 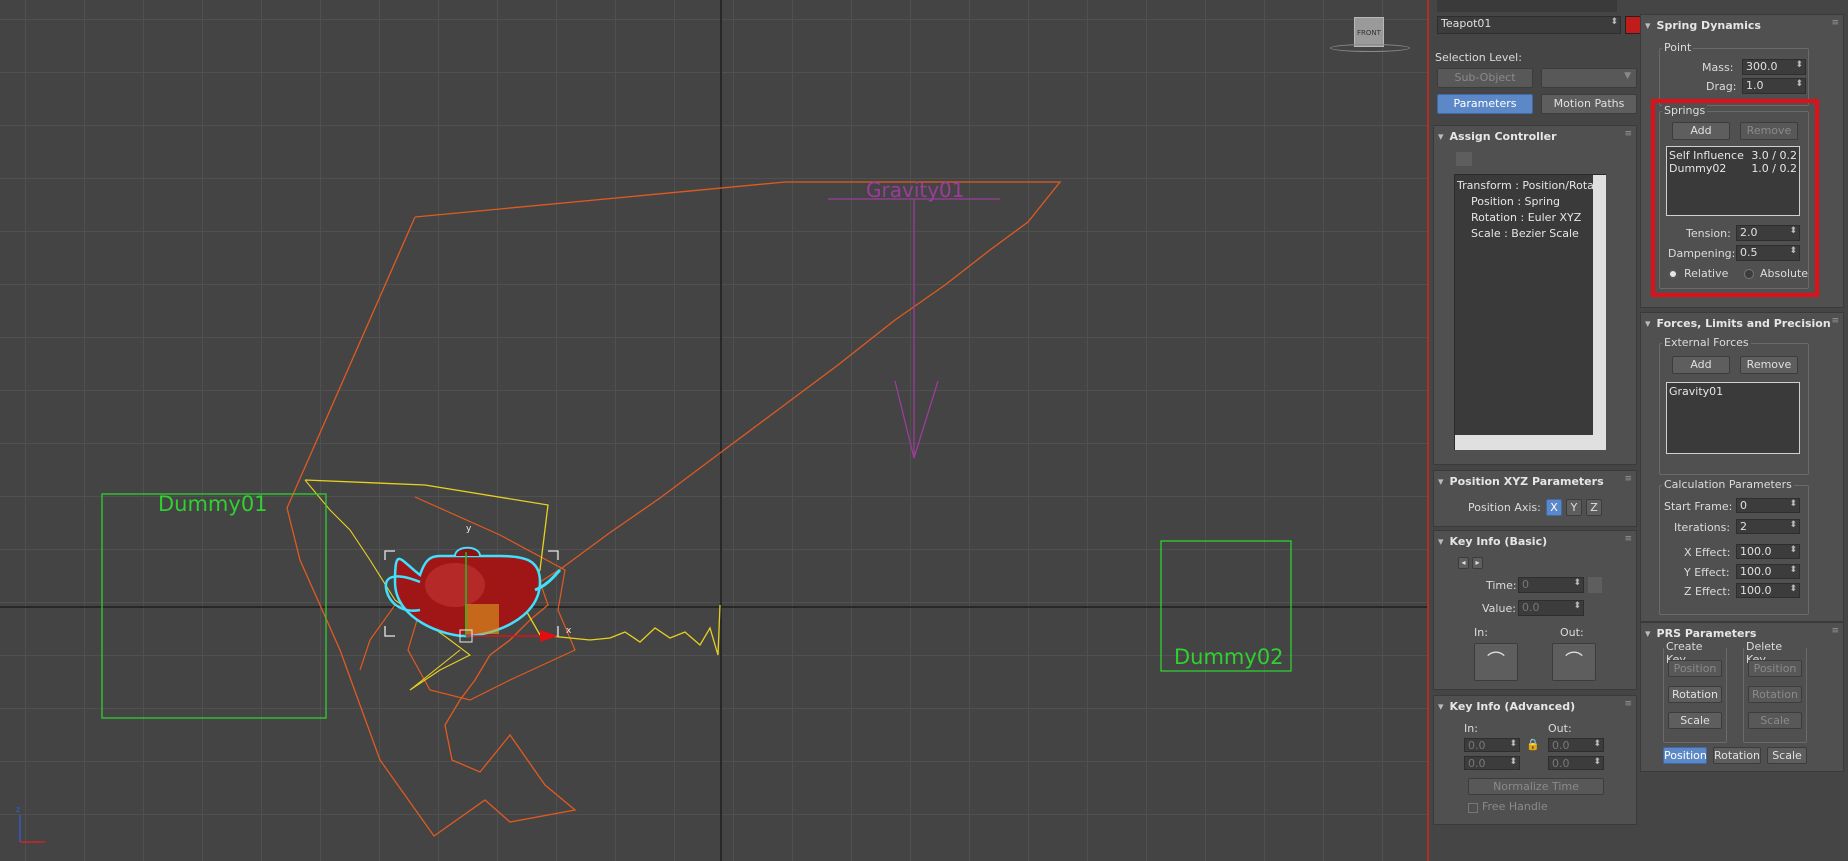 I want to click on iterations-field: 2, so click(x=1768, y=526).